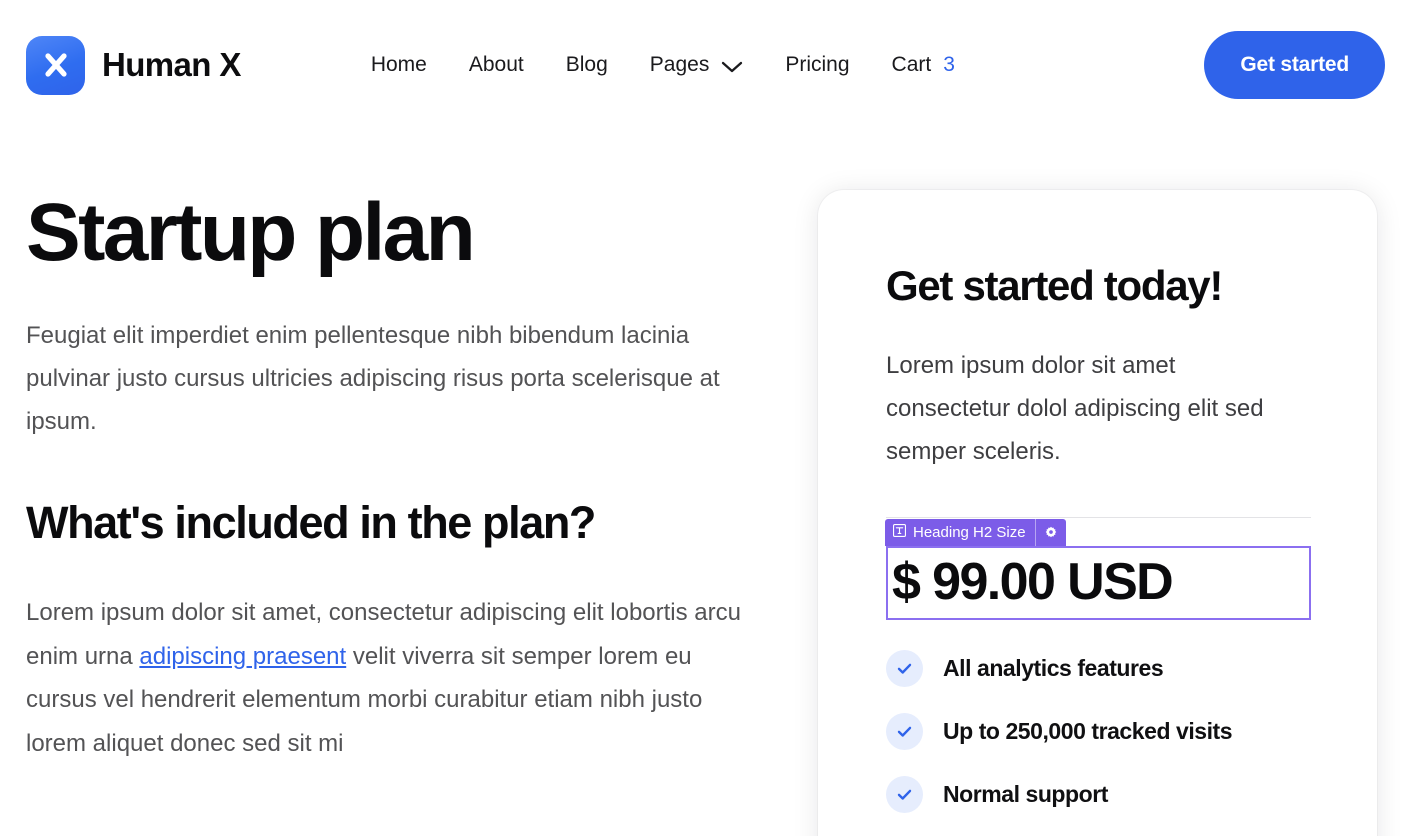  I want to click on feature-list-item: Normal support, so click(1098, 795).